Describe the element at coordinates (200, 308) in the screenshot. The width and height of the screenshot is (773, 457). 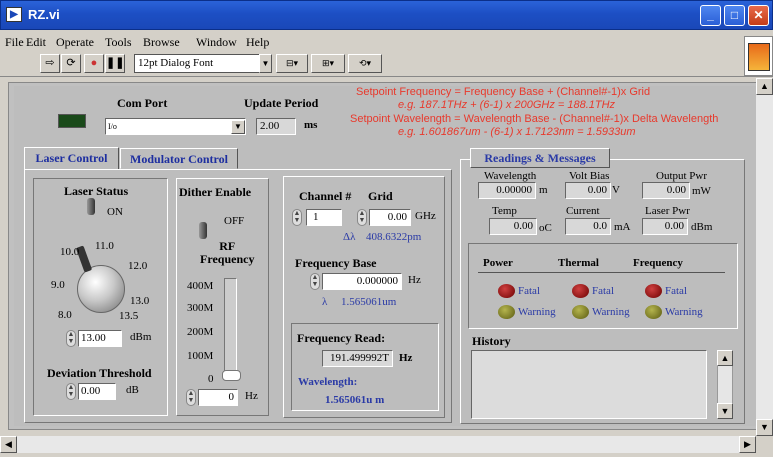
I see `rf-tick: 300M` at that location.